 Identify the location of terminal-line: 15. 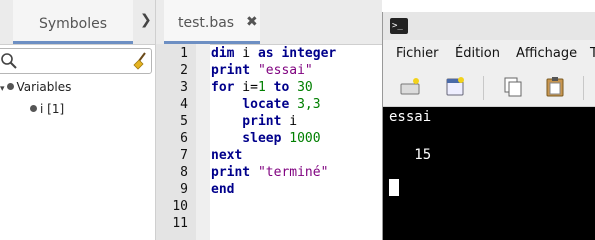
(410, 155).